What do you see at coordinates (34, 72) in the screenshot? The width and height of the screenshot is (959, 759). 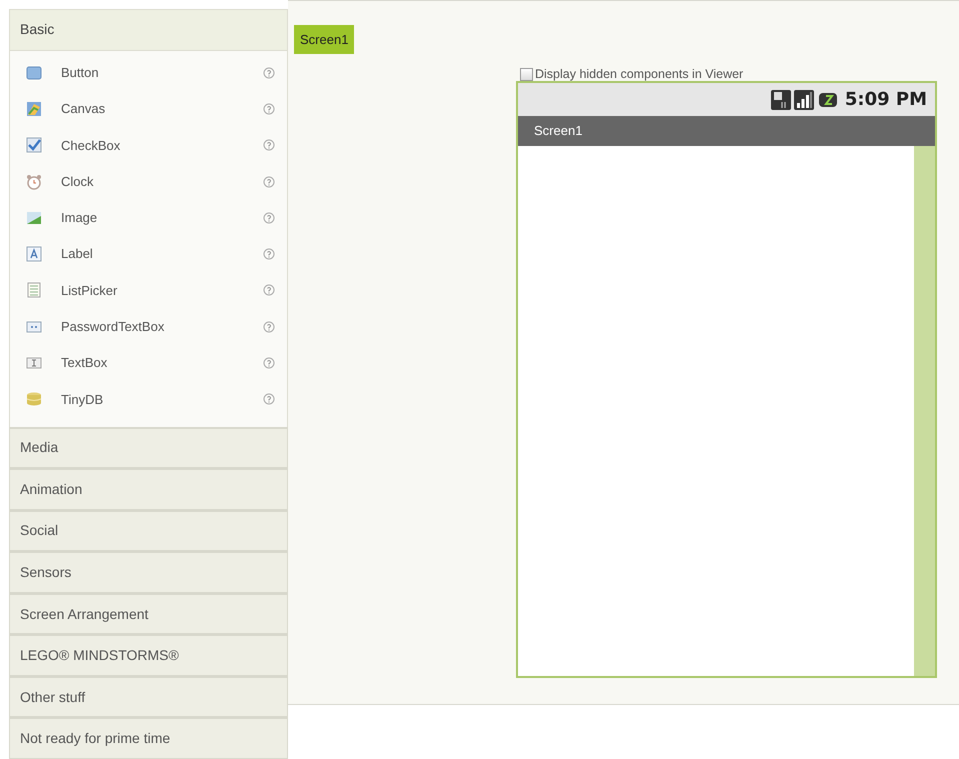 I see `button-icon` at bounding box center [34, 72].